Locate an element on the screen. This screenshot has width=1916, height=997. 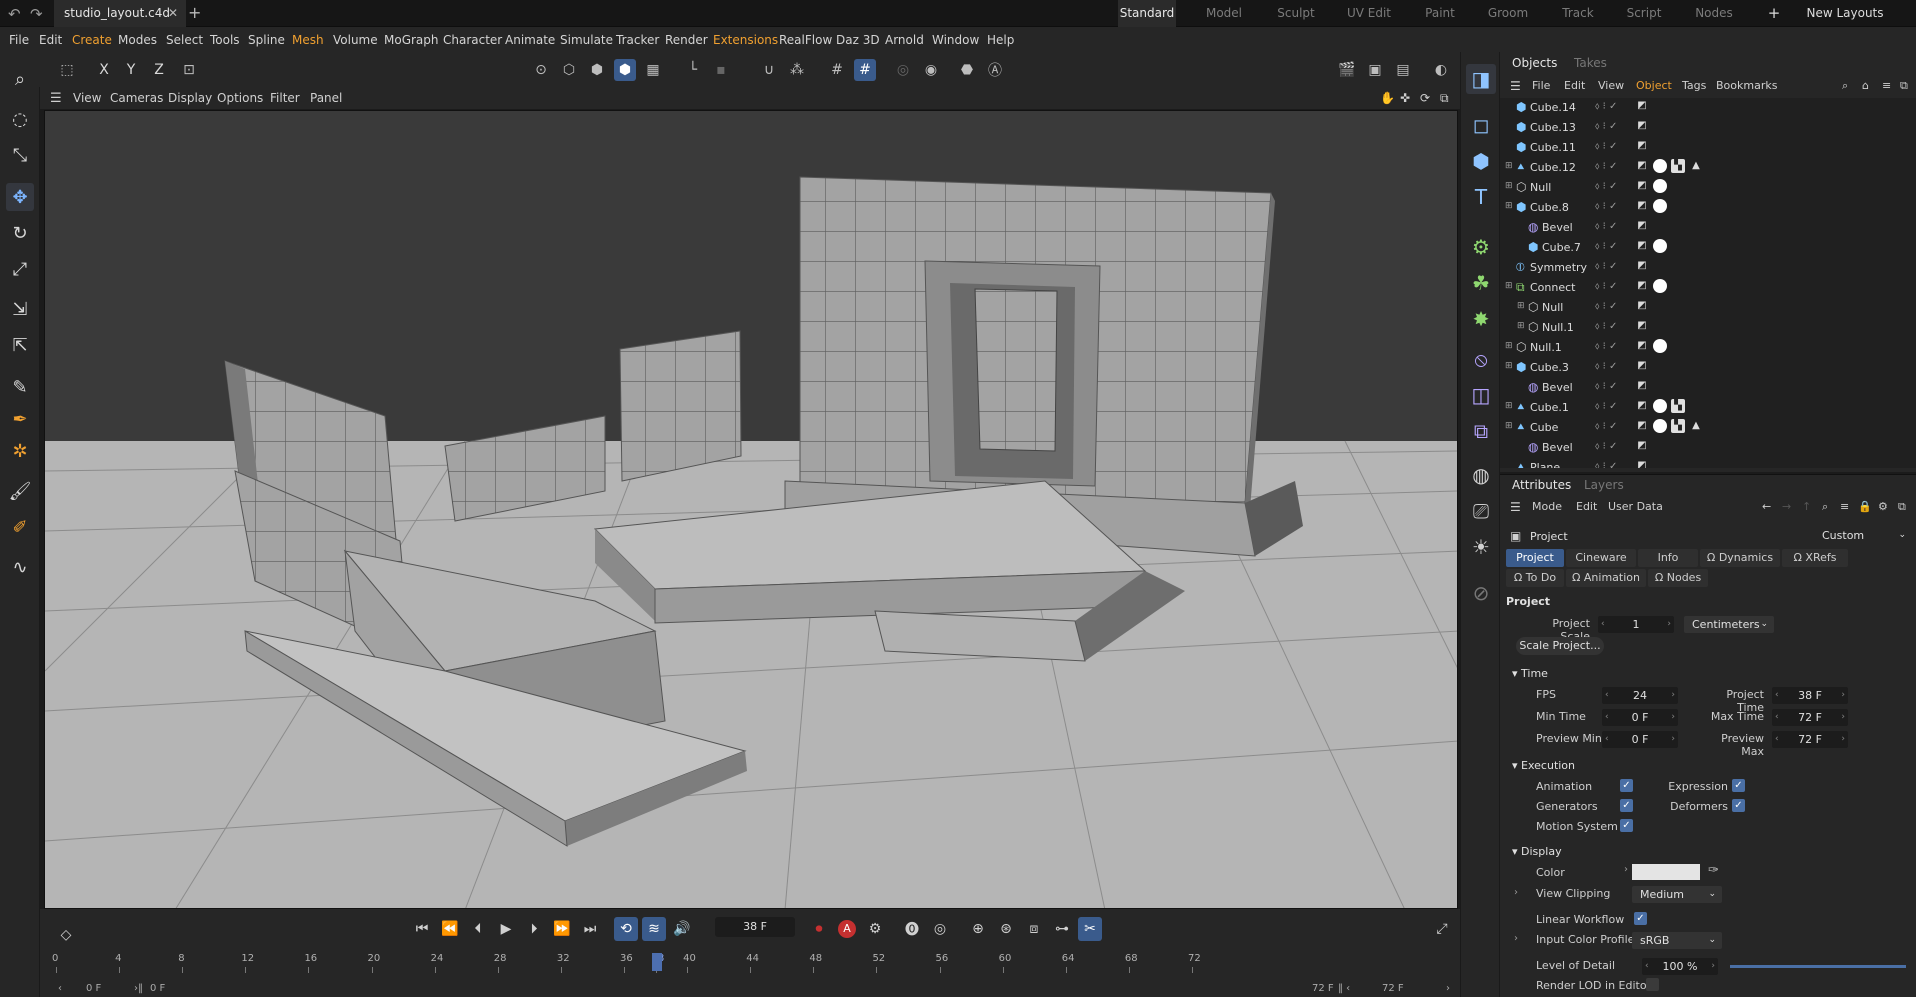
field-object-icon: ✸ is located at coordinates (1481, 319).